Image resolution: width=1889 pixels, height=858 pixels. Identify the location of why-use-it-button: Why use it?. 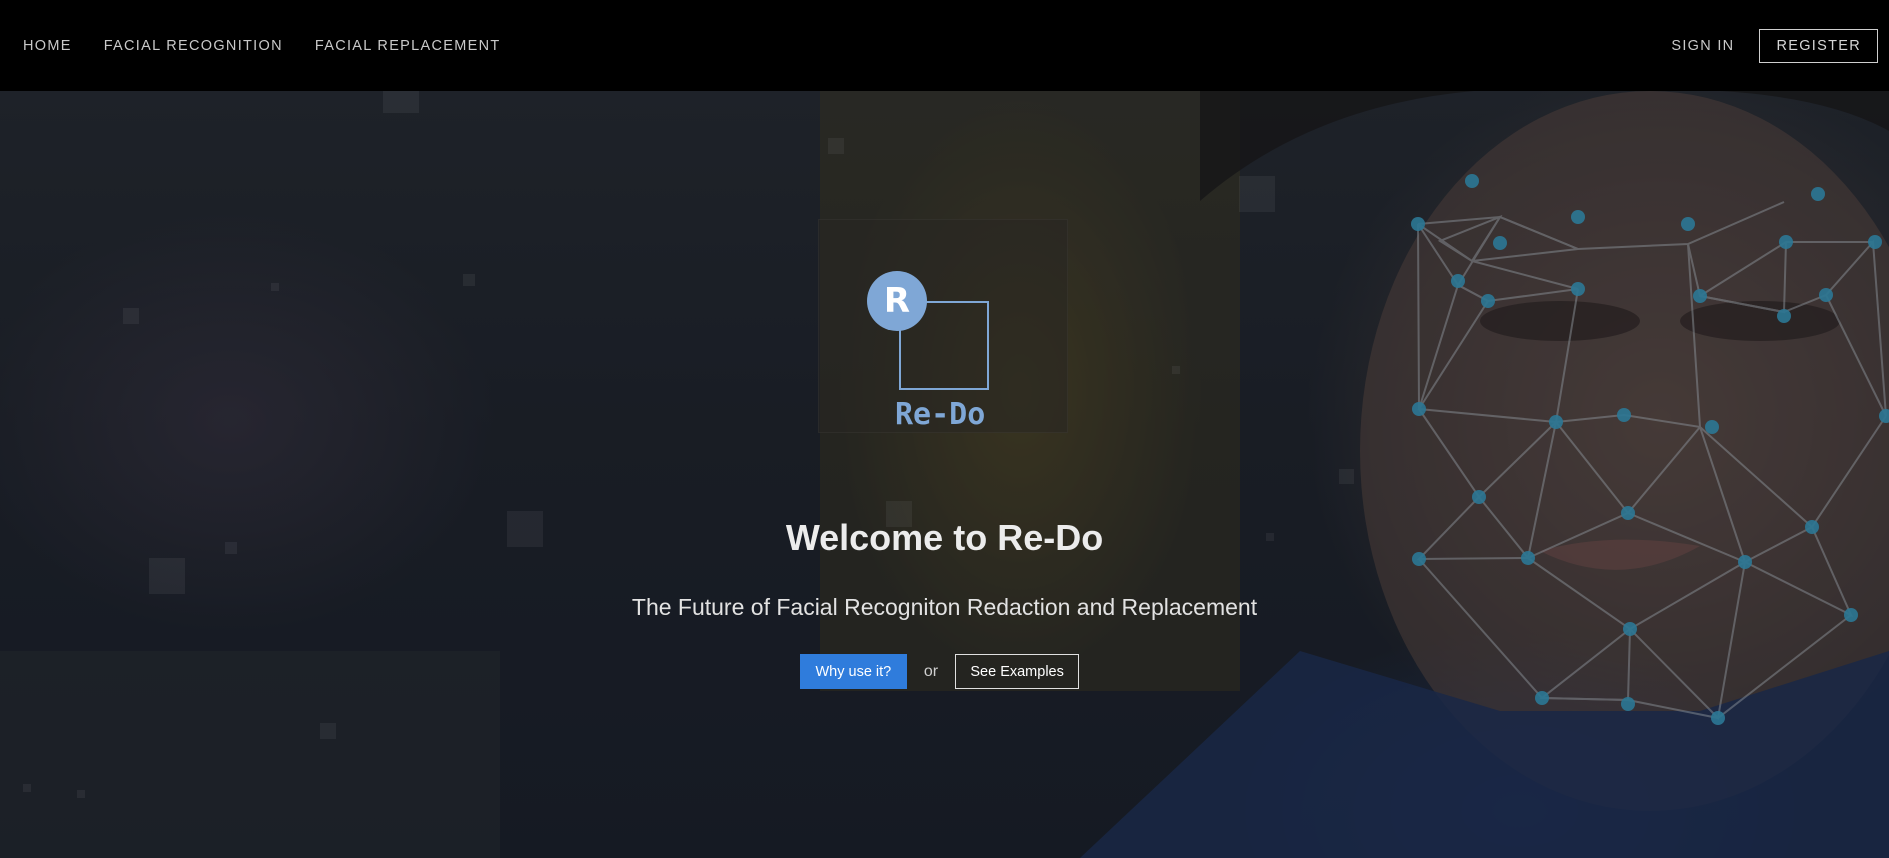
(853, 671).